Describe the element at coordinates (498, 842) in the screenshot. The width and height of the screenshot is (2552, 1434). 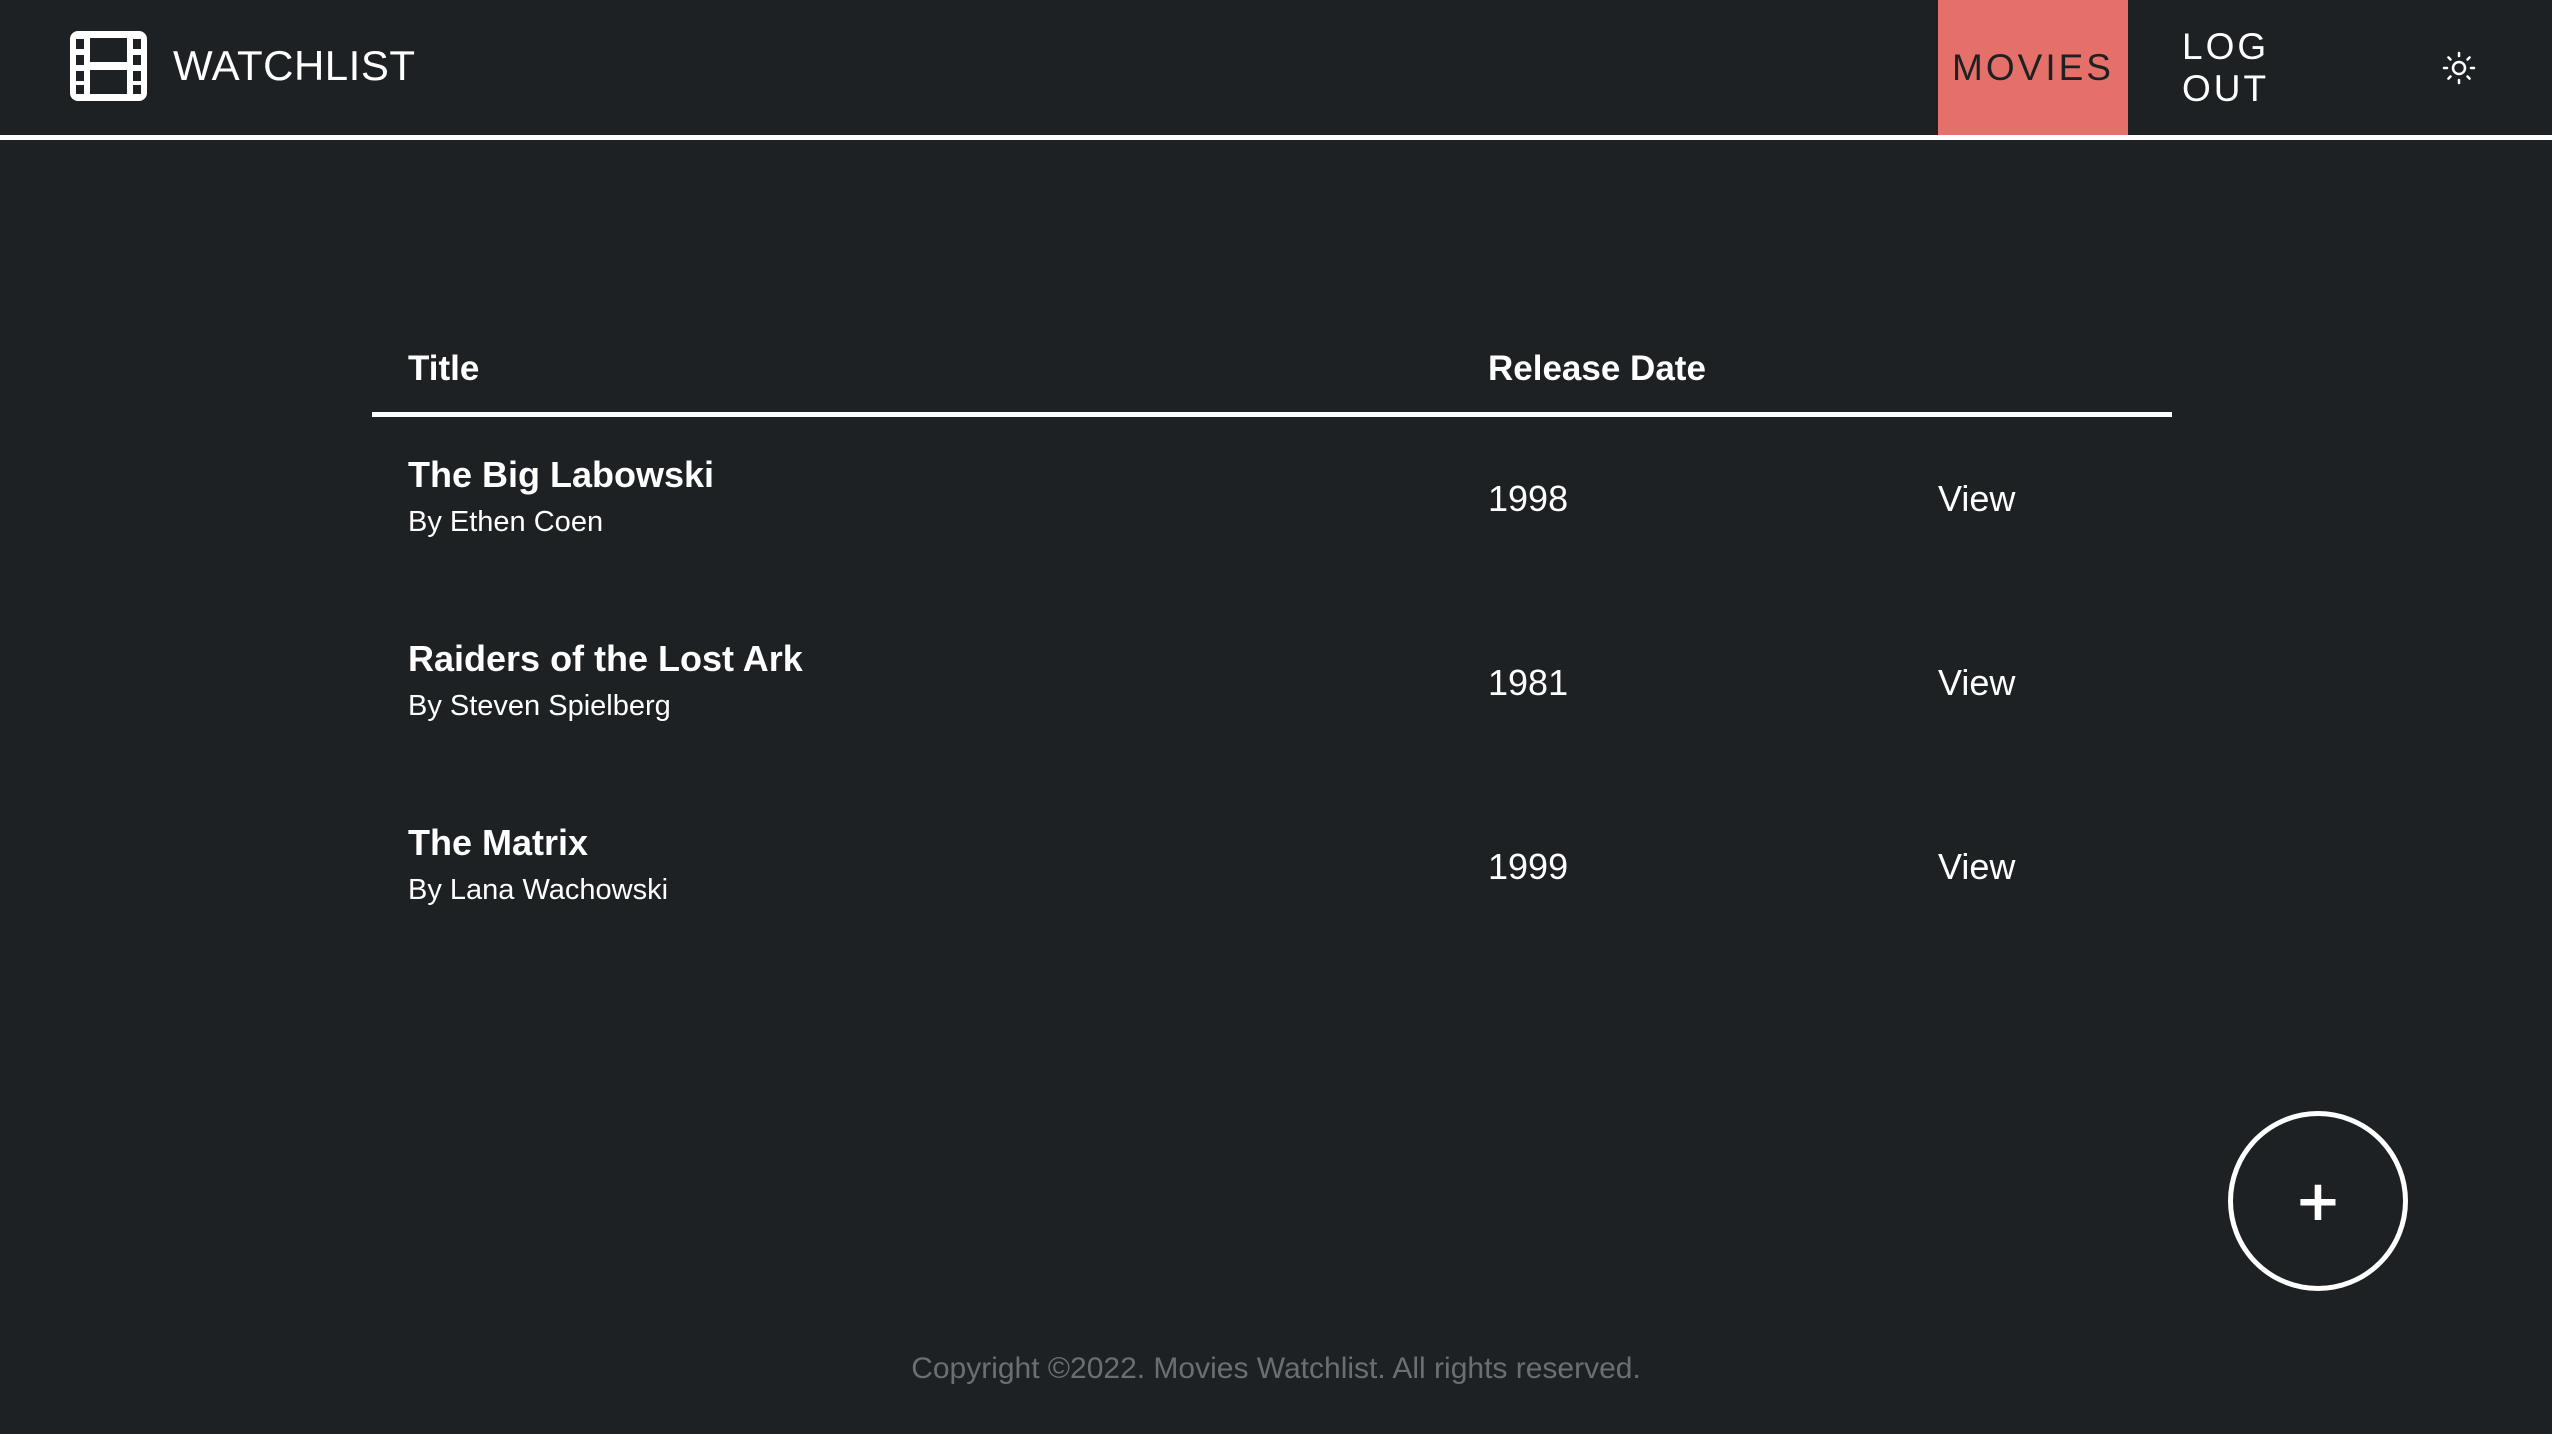
I see `movie-title: The Matrix` at that location.